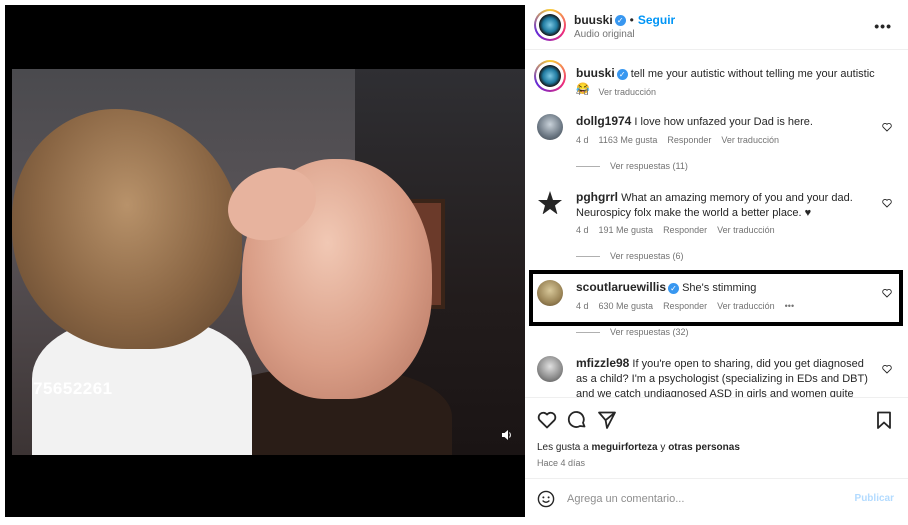 This screenshot has width=908, height=525. I want to click on avatar, so click(550, 25).